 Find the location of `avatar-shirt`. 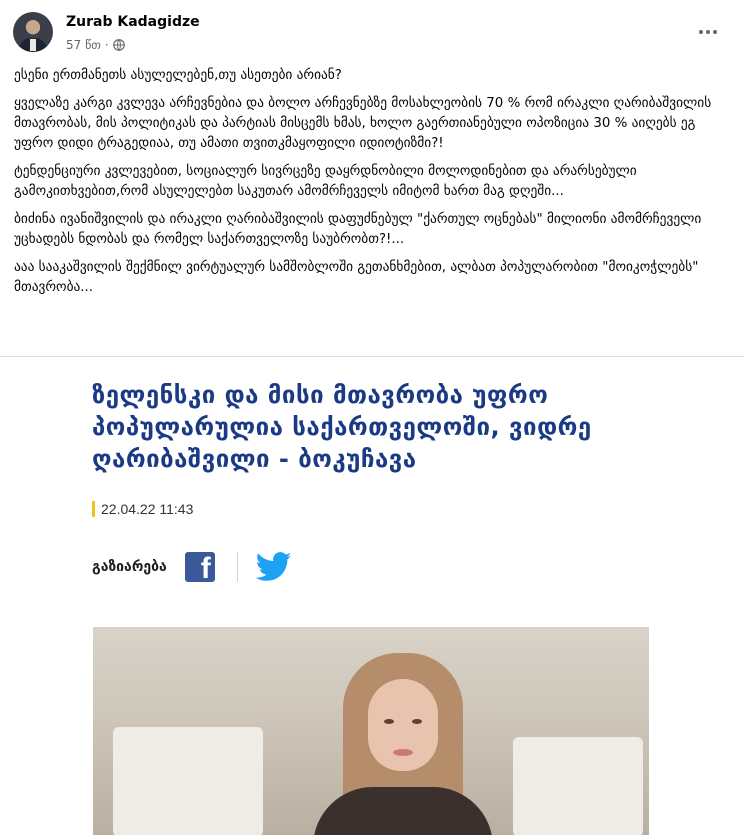

avatar-shirt is located at coordinates (33, 45).